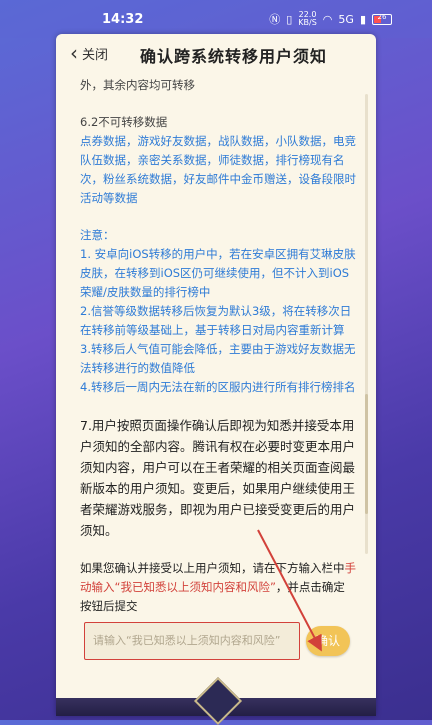  Describe the element at coordinates (366, 454) in the screenshot. I see `scrollbar-thumb` at that location.